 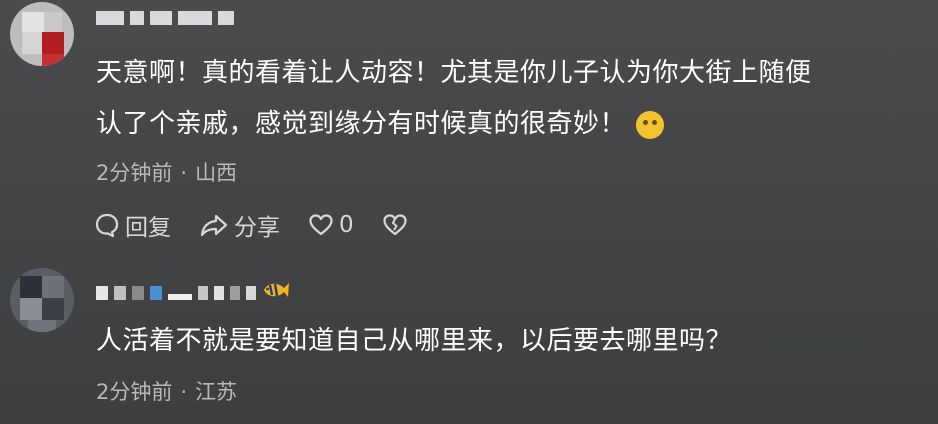 I want to click on share-button: 分享, so click(x=239, y=225).